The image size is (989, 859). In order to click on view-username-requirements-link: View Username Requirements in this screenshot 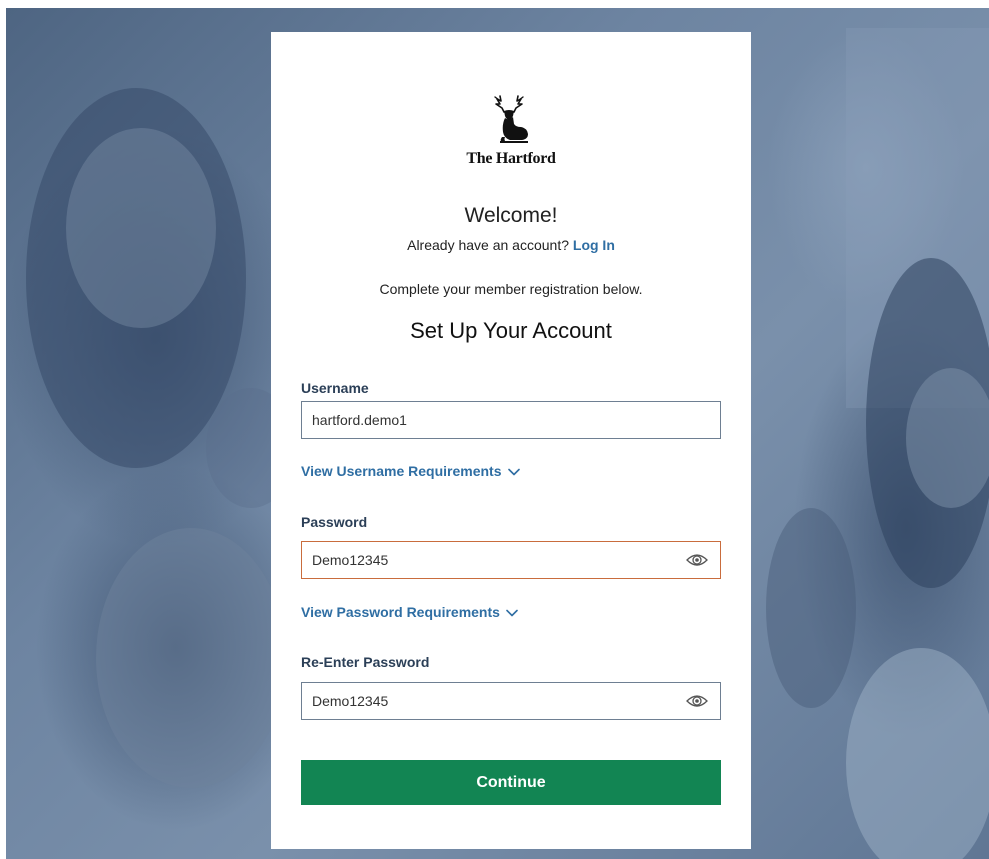, I will do `click(410, 471)`.